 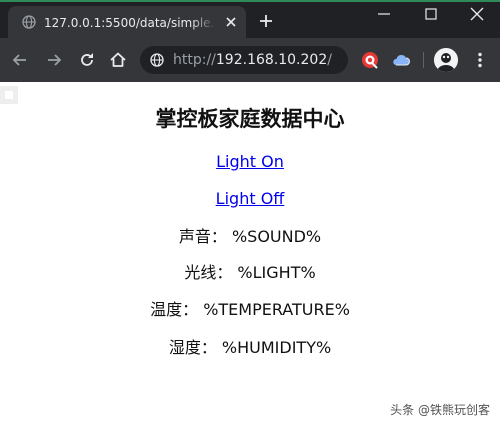 I want to click on light-off-link: Light Off, so click(x=250, y=198).